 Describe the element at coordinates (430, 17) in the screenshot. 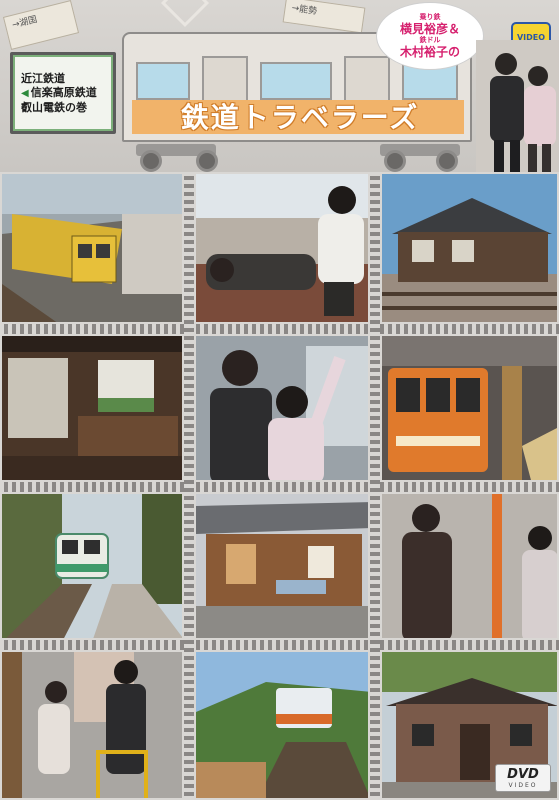

I see `bubble-small-1: 乗り鉄` at that location.